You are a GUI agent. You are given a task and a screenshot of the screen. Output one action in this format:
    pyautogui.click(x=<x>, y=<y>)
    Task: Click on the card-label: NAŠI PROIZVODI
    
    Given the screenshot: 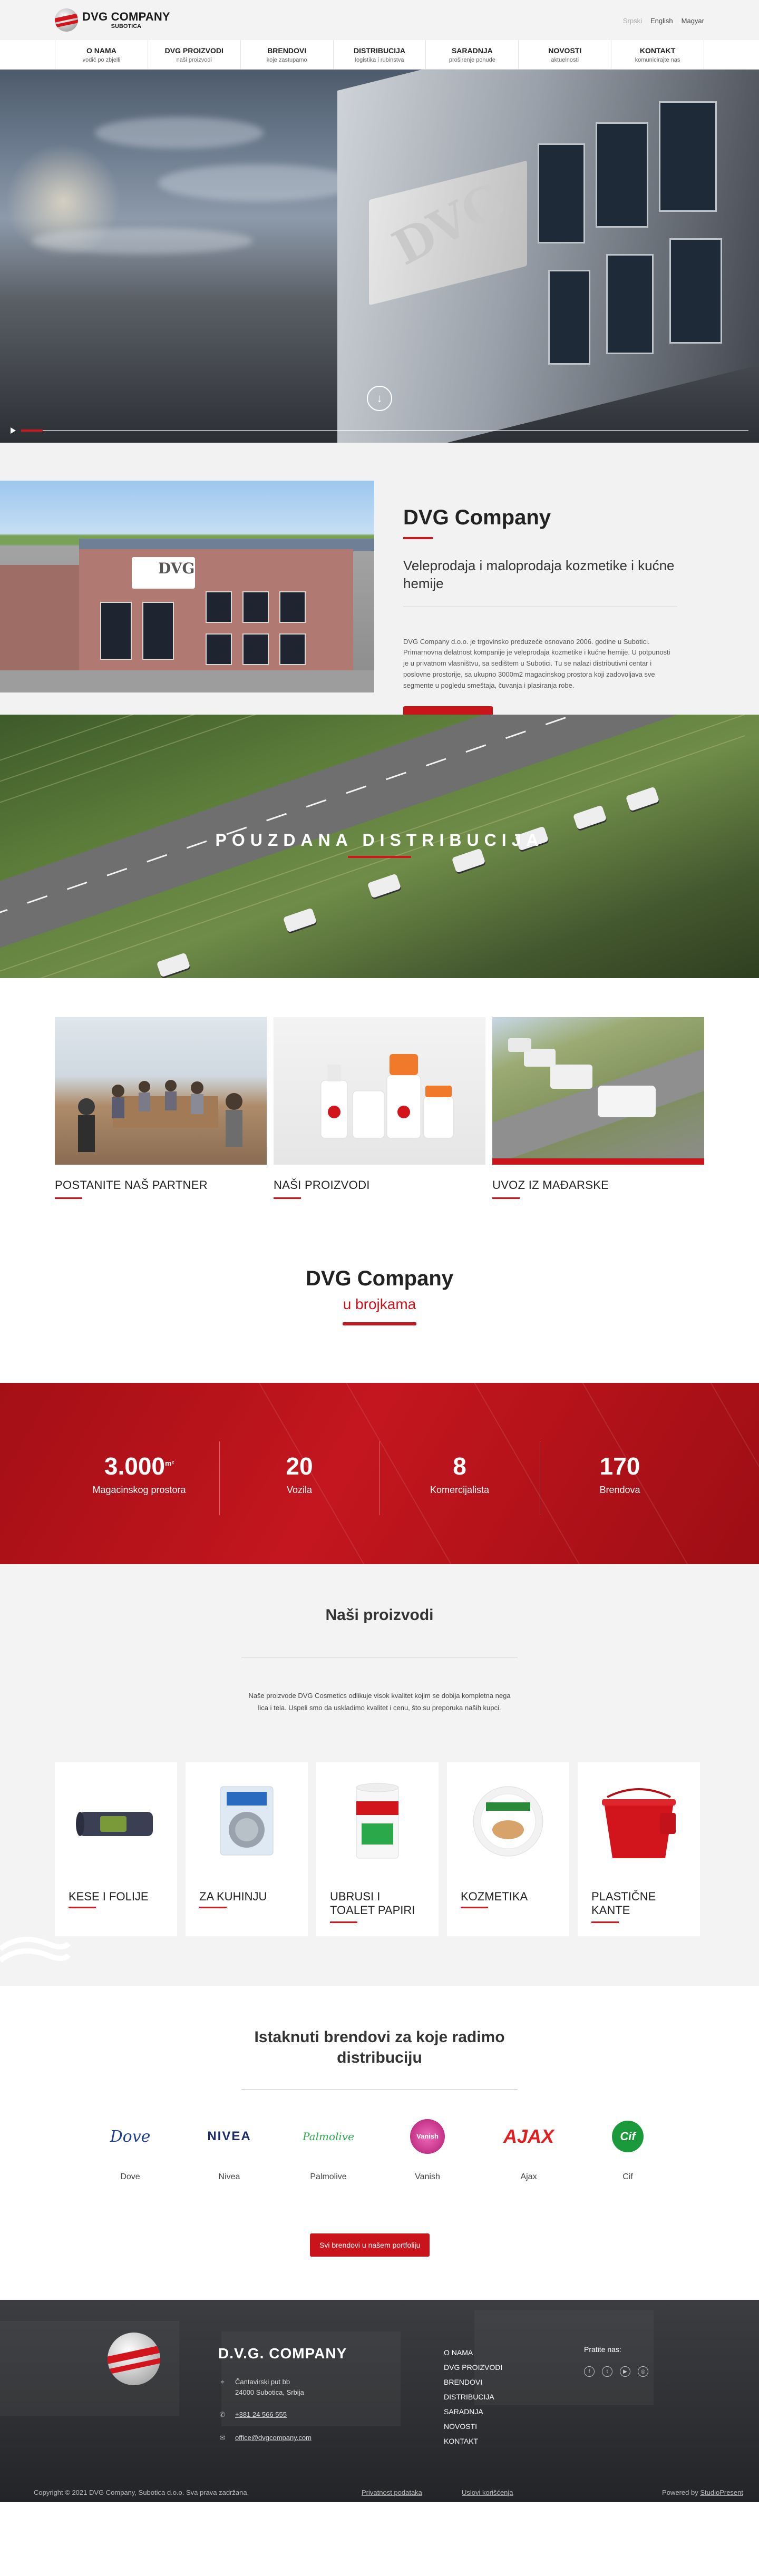 What is the action you would take?
    pyautogui.click(x=322, y=1185)
    